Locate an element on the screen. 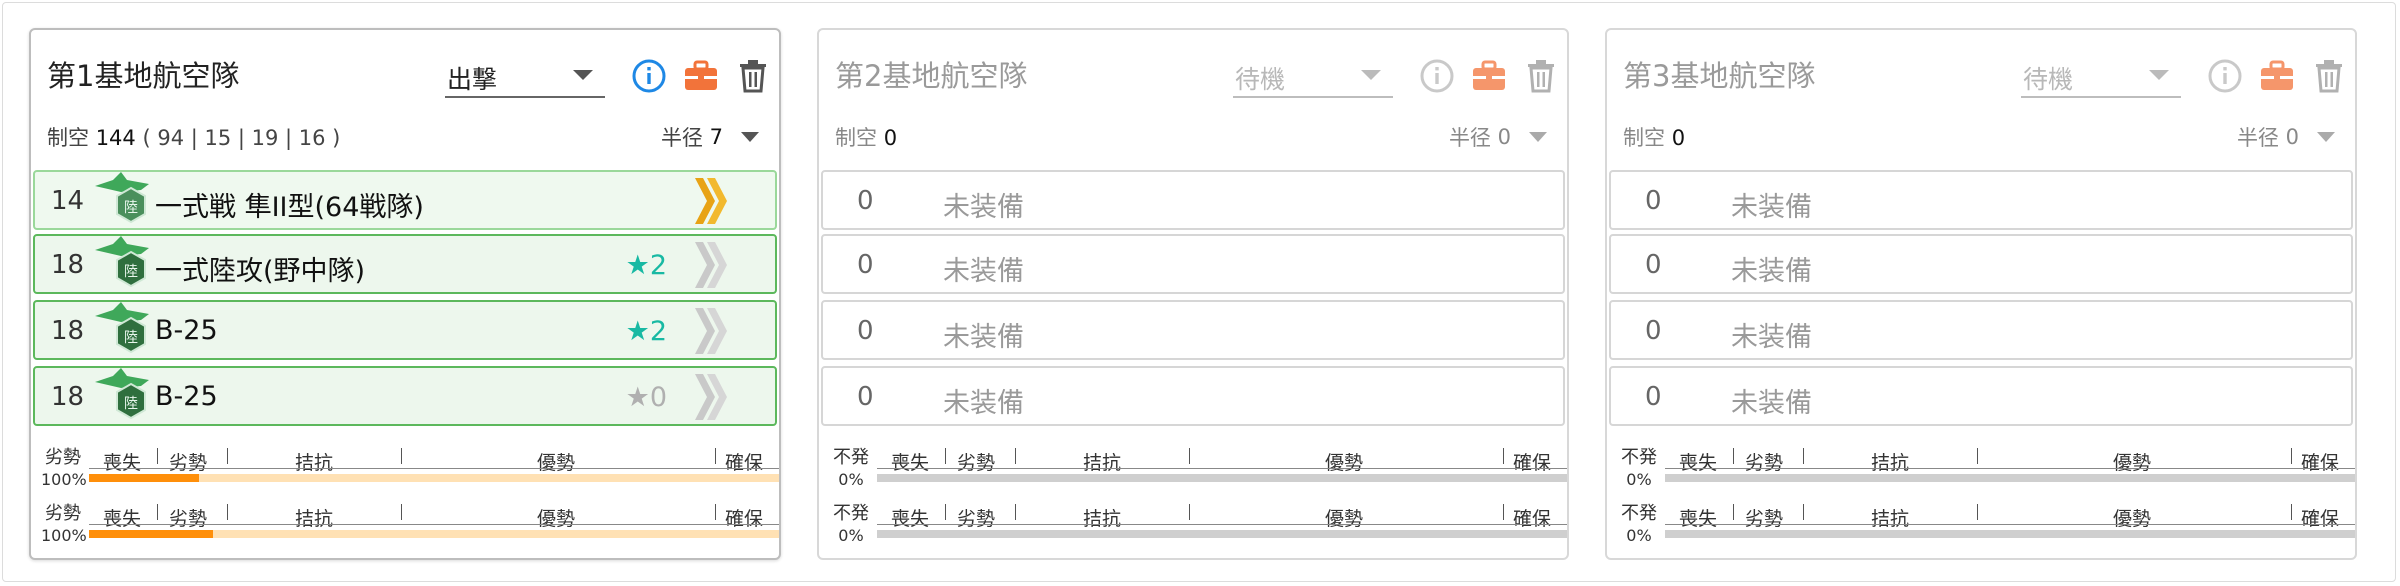  mode-select-value: 出撃 is located at coordinates (472, 79).